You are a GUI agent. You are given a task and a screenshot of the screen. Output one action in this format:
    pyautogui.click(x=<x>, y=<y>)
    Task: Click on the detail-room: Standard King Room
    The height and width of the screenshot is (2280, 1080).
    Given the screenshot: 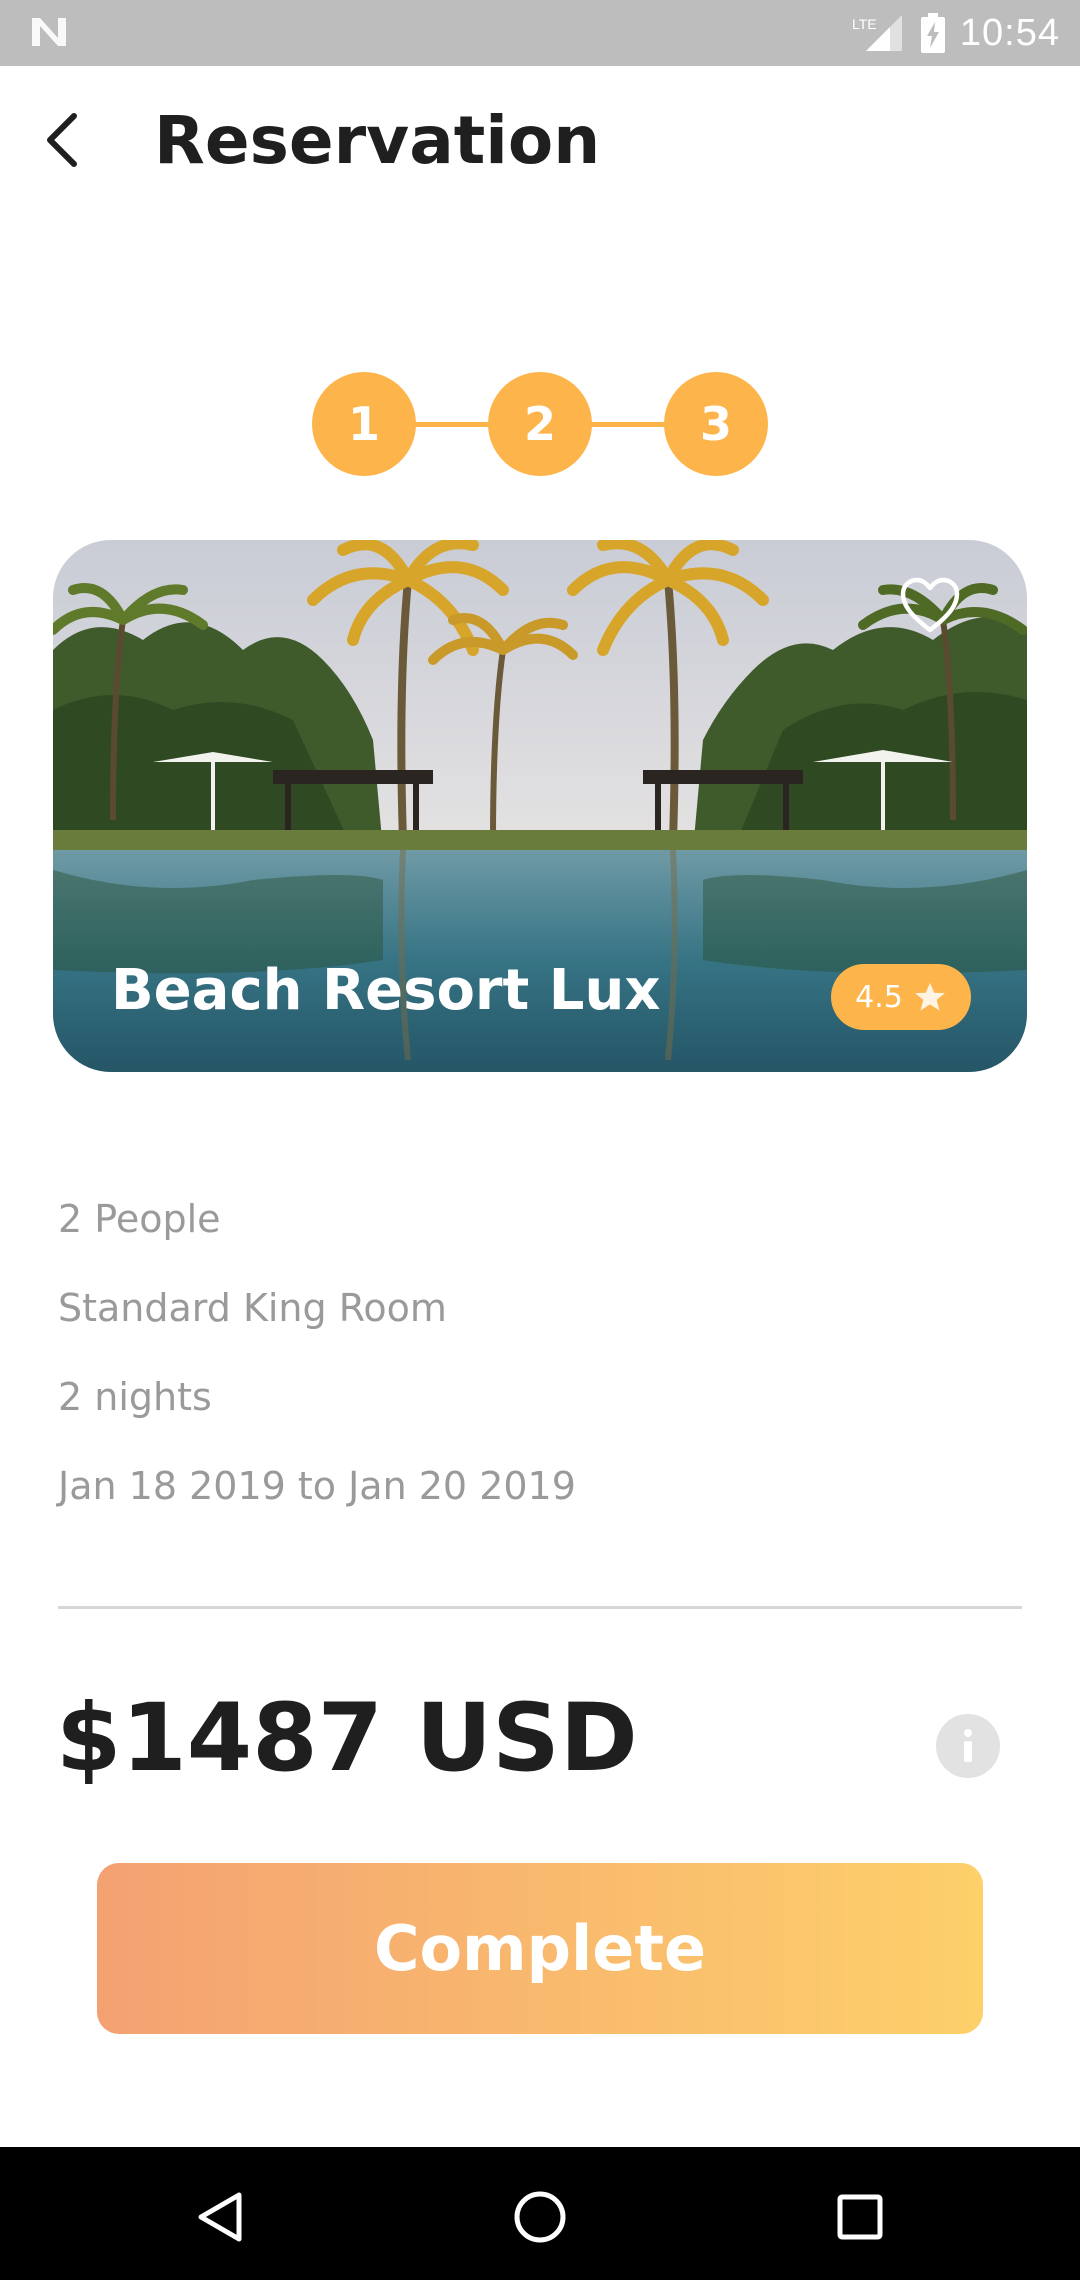 What is the action you would take?
    pyautogui.click(x=252, y=1308)
    